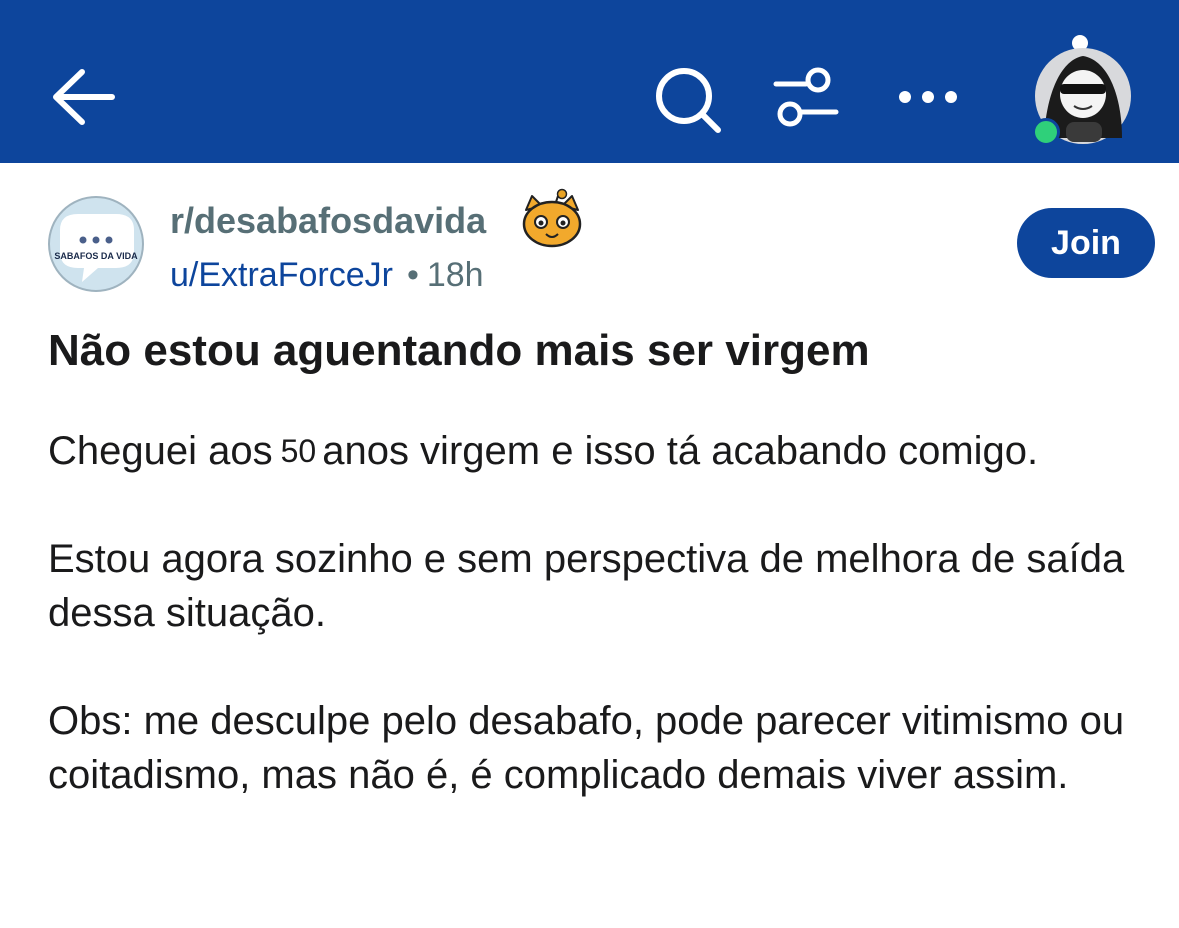 This screenshot has width=1179, height=928. I want to click on post-meta: u/ExtraForceJr • 18h, so click(327, 275).